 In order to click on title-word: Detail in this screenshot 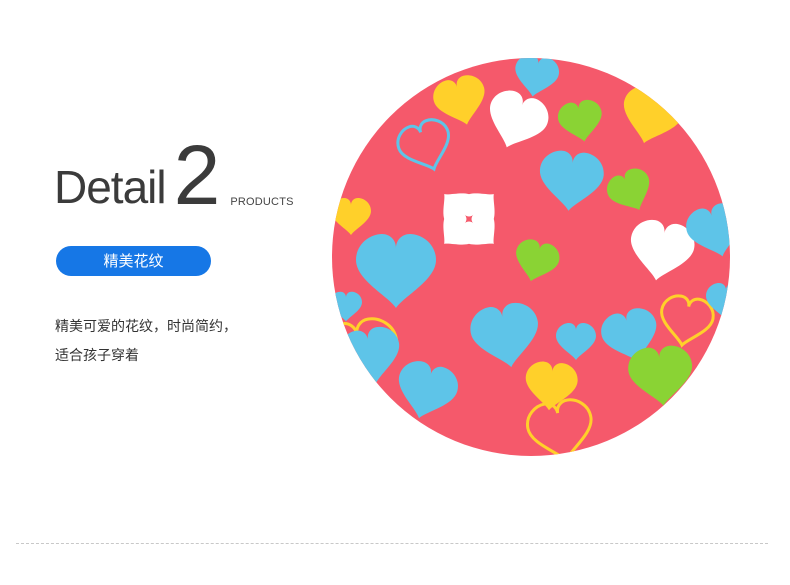, I will do `click(110, 186)`.